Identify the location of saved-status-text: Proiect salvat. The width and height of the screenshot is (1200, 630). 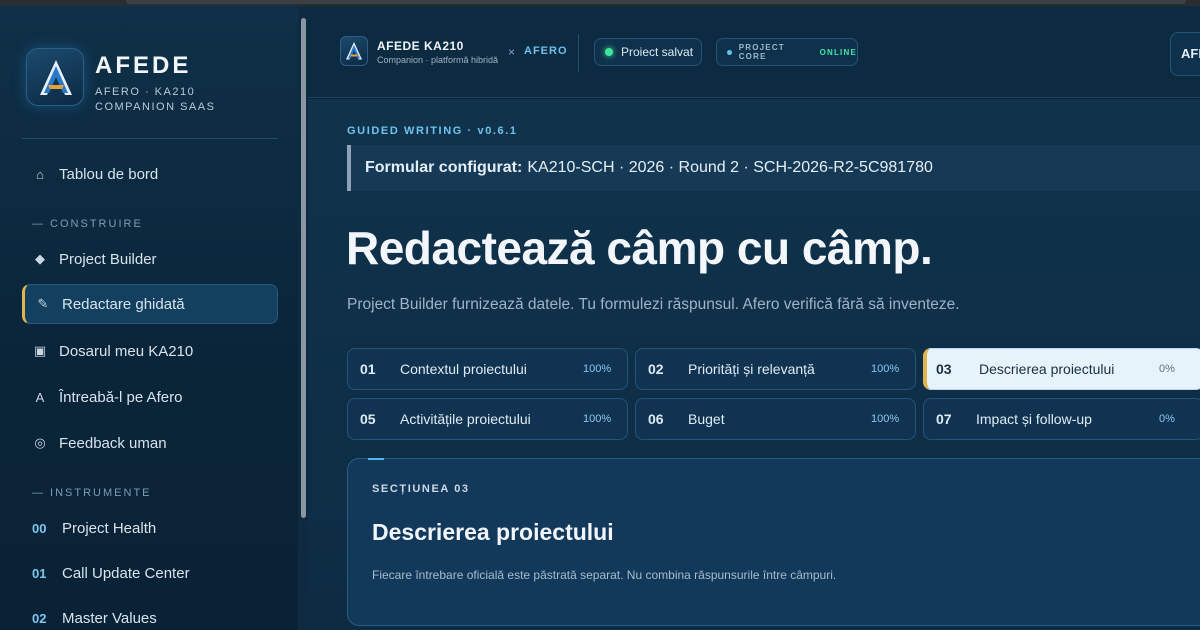
(657, 52).